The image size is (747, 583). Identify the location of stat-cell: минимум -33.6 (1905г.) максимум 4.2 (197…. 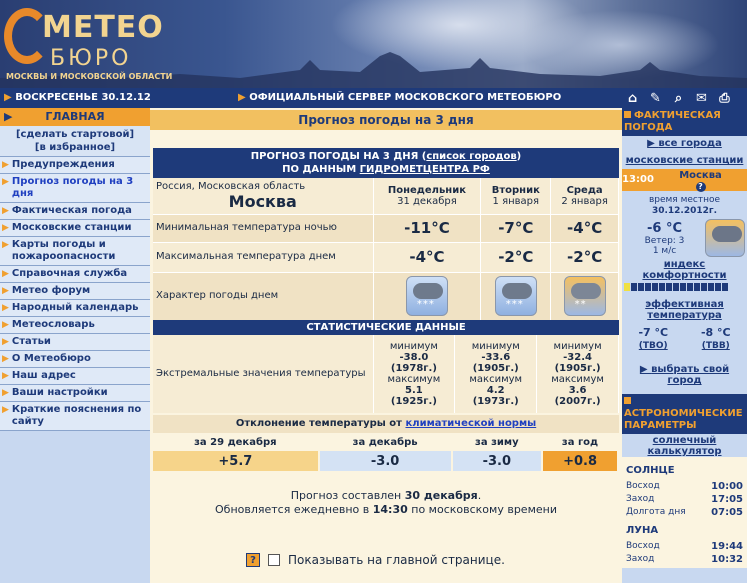
(496, 374).